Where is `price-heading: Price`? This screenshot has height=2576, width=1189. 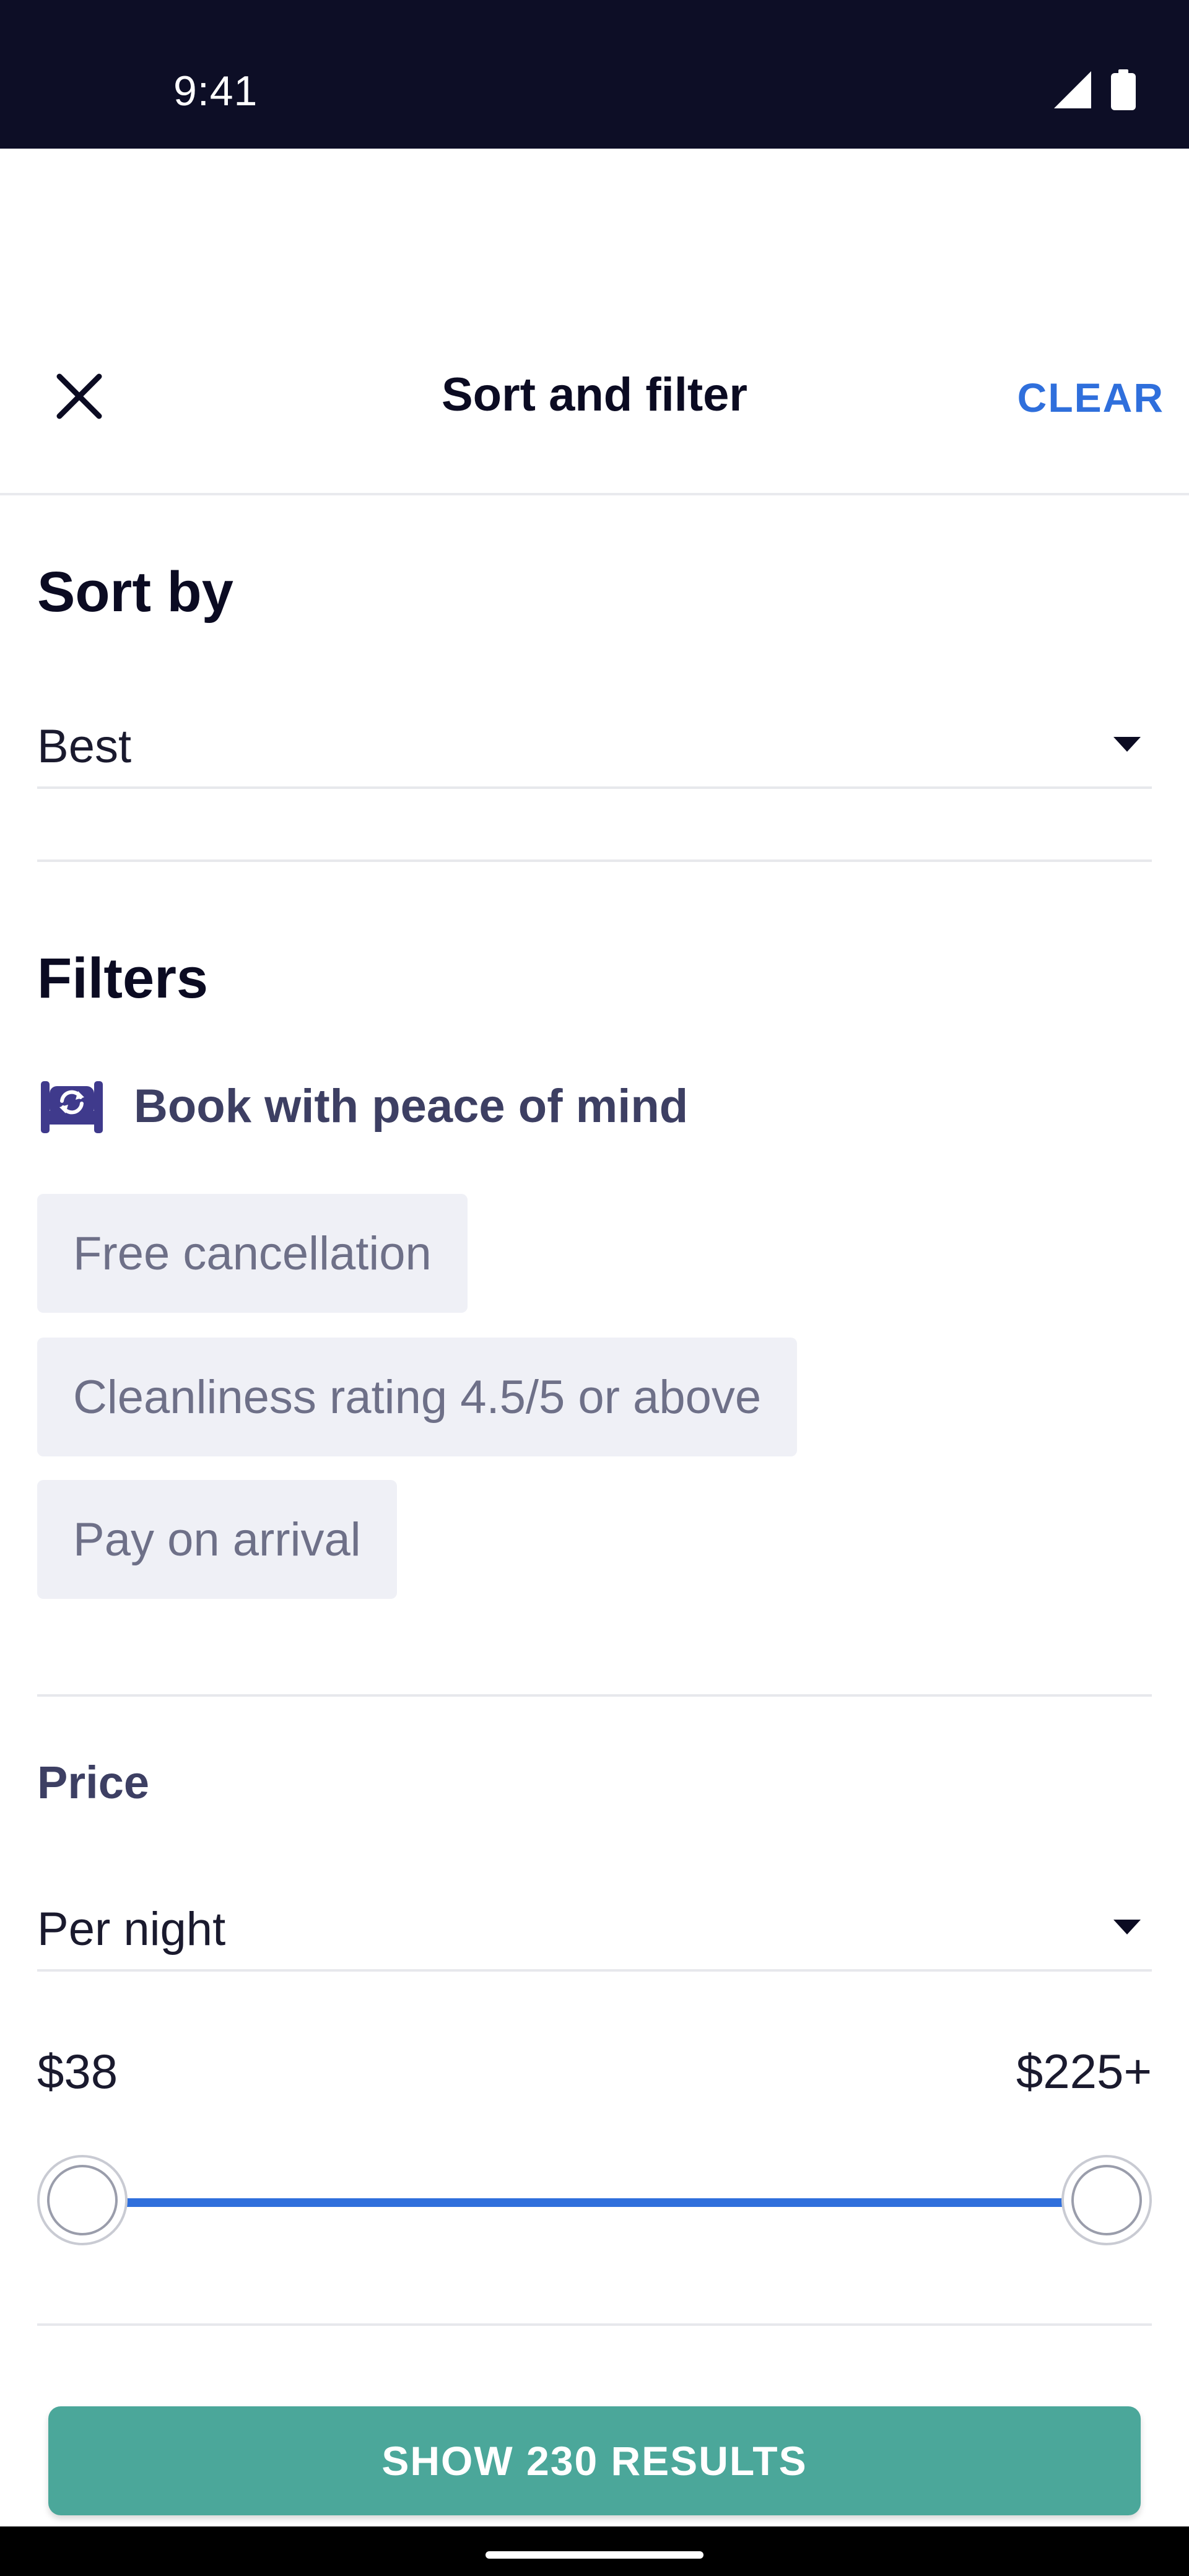 price-heading: Price is located at coordinates (93, 1782).